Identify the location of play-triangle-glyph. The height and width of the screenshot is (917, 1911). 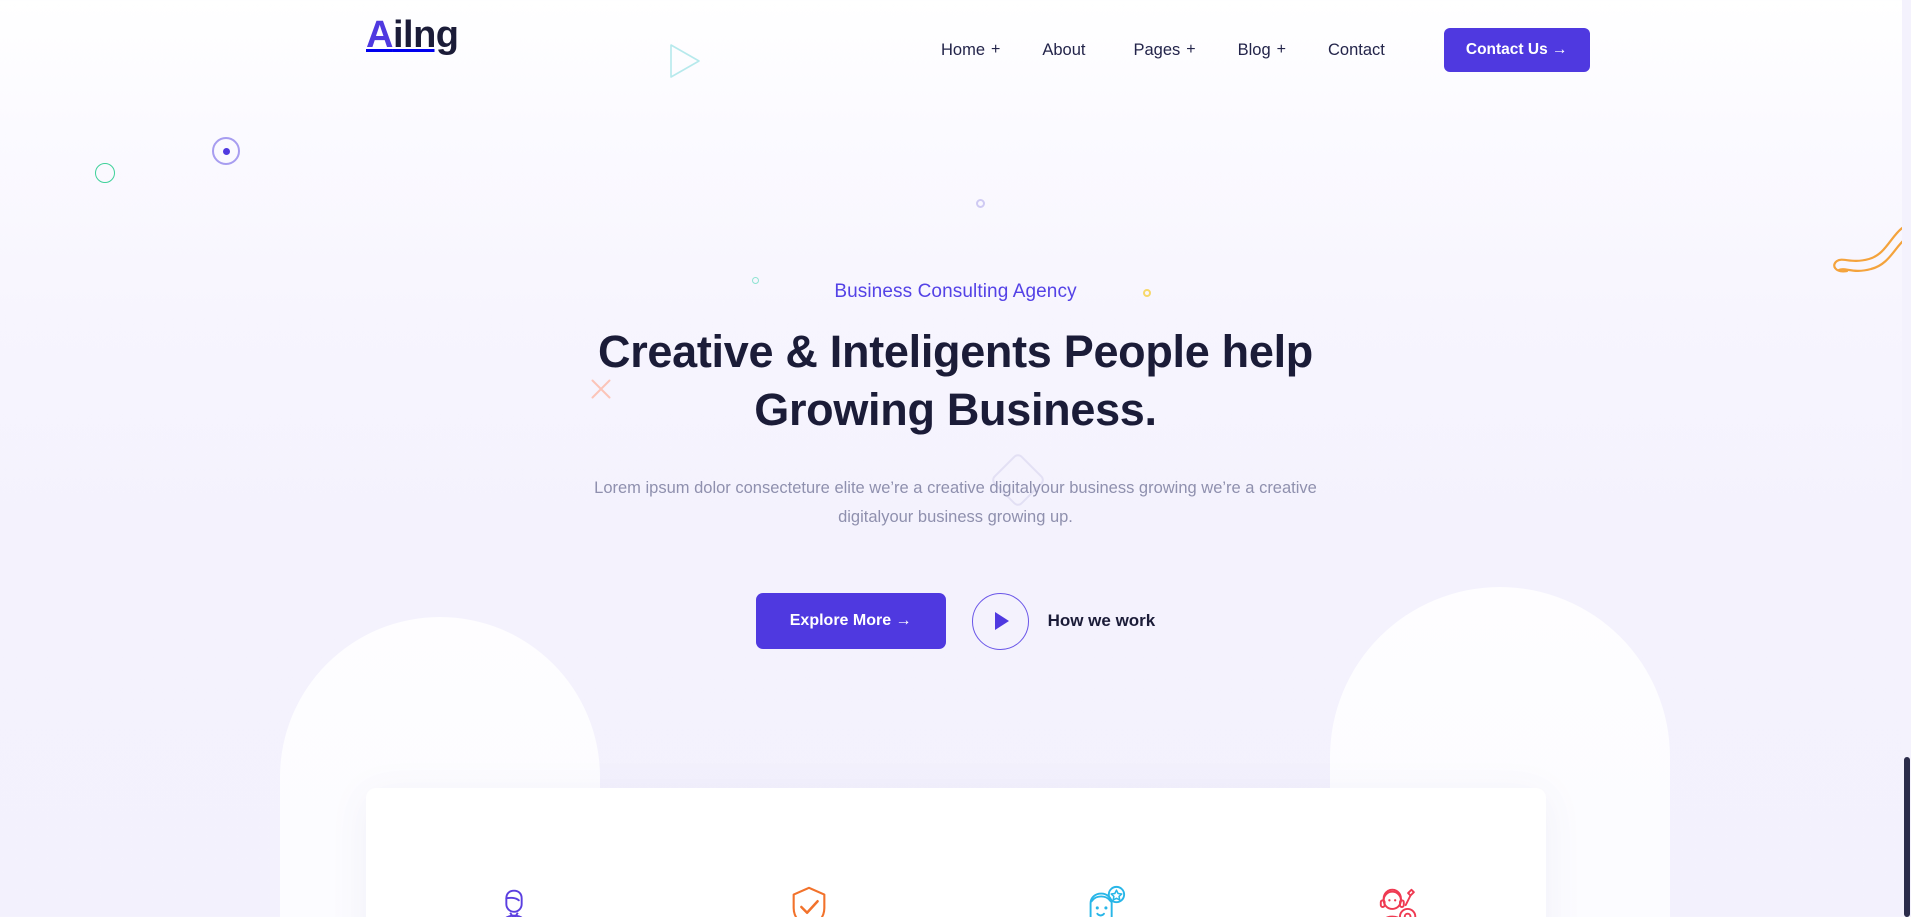
(1002, 621).